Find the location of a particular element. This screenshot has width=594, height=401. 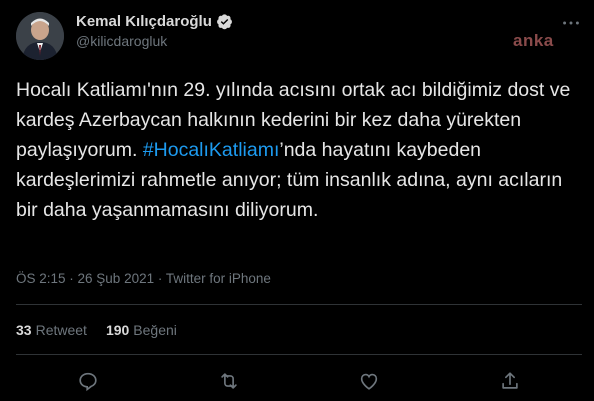

retweet-label: Retweet is located at coordinates (61, 330).